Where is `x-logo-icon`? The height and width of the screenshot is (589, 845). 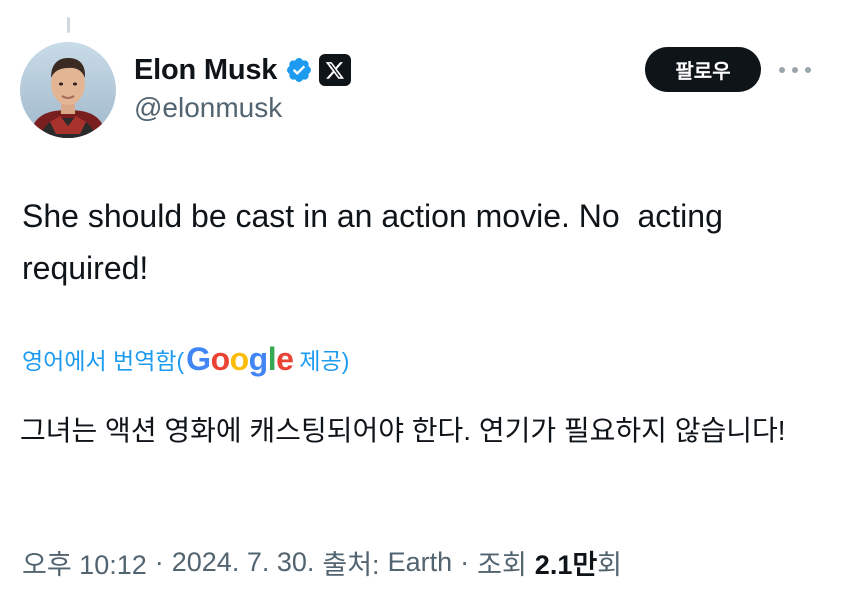
x-logo-icon is located at coordinates (335, 70).